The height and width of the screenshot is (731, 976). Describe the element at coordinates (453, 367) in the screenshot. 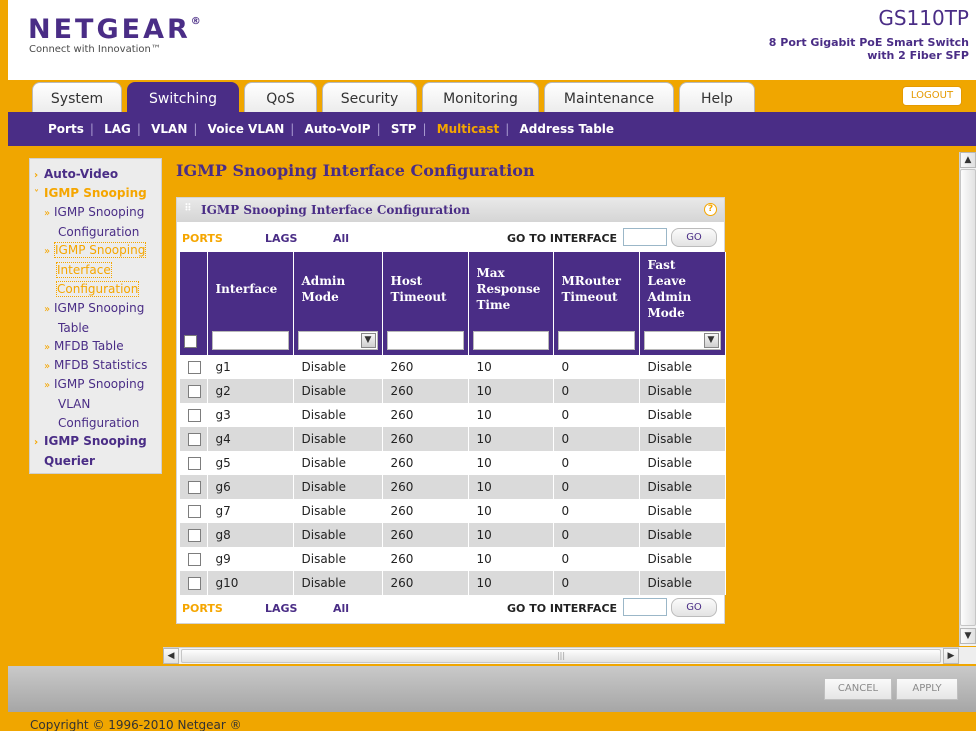

I see `table-row: g1 Disable 260 10 0 Disable` at that location.